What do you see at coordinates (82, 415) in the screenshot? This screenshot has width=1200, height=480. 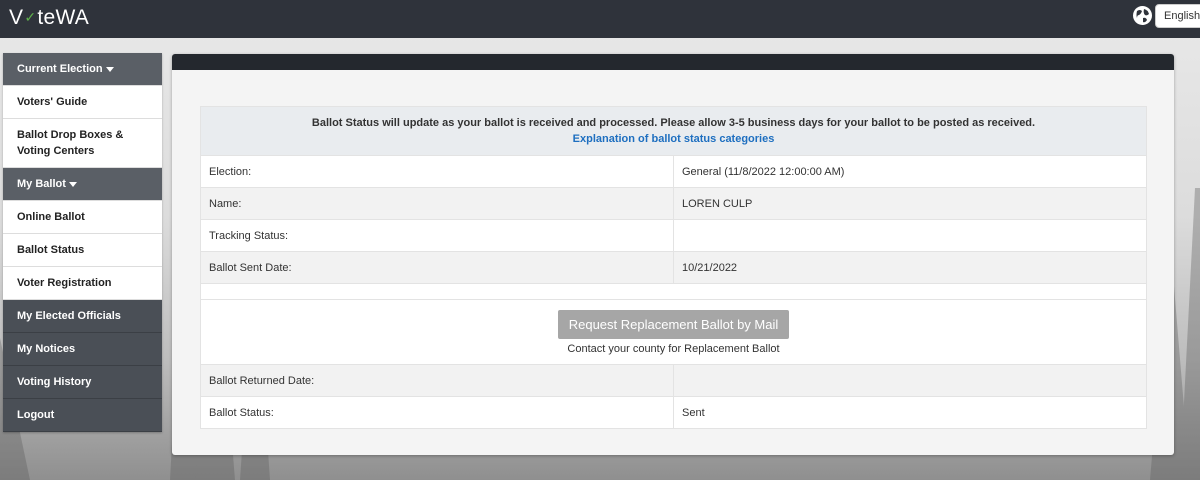 I see `sidebar-item-logout: Logout` at bounding box center [82, 415].